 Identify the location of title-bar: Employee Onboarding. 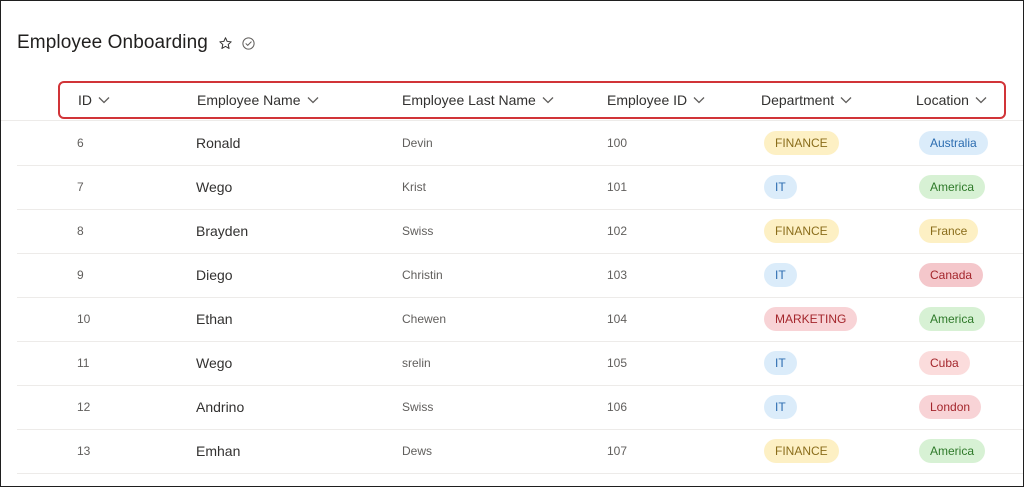
(136, 43).